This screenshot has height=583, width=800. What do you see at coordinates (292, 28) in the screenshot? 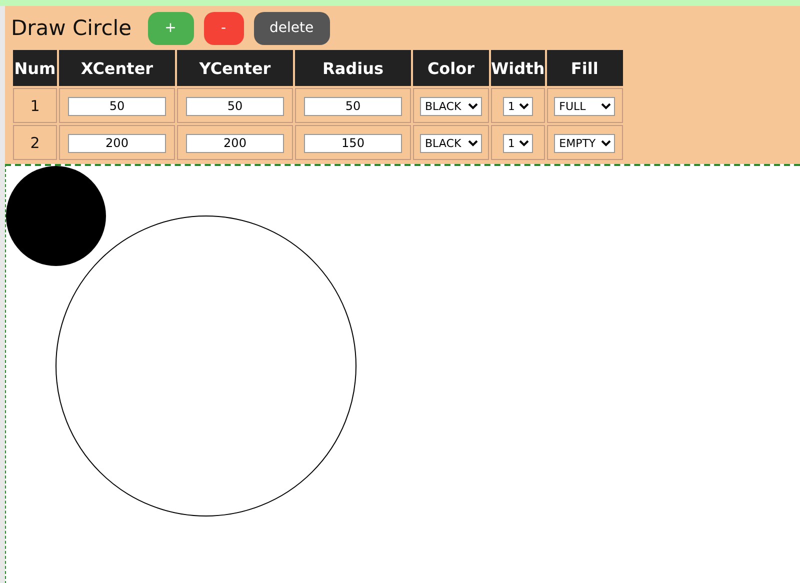
I see `delete-button: delete` at bounding box center [292, 28].